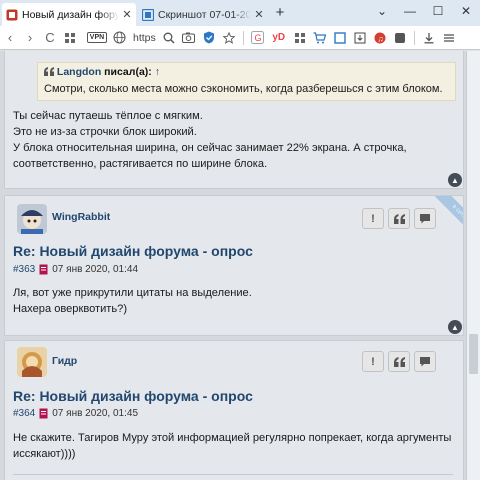 Image resolution: width=480 pixels, height=480 pixels. I want to click on post-line: Нахера оверквотить?), so click(70, 309).